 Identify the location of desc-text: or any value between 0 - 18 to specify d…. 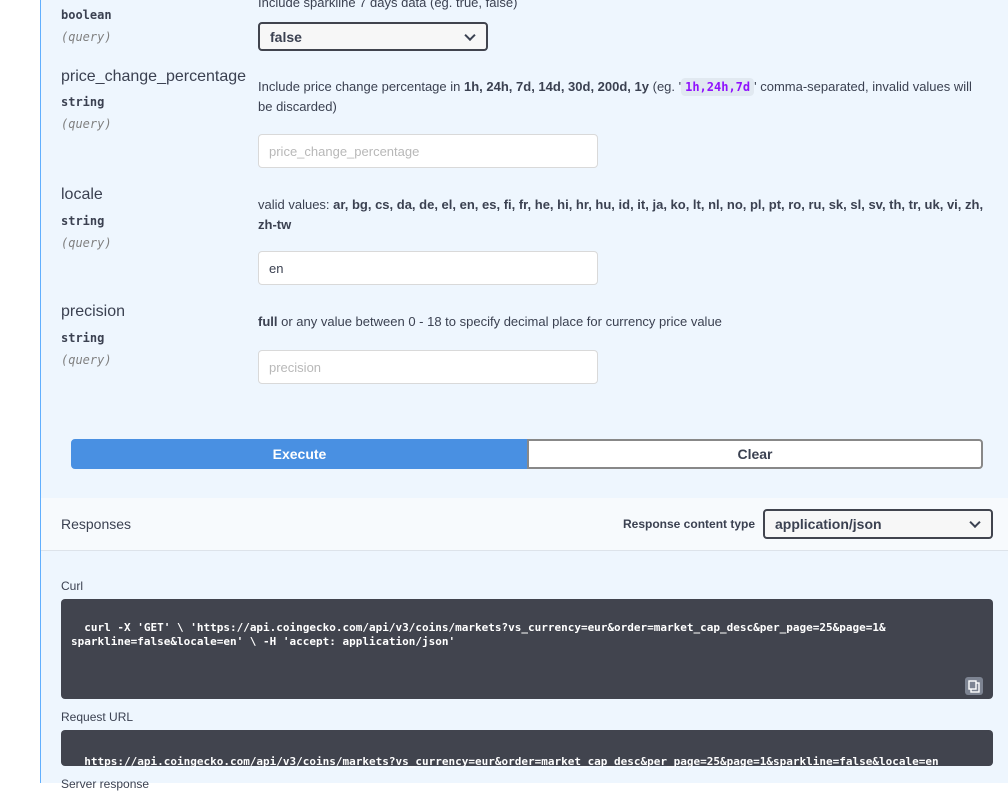
(501, 321).